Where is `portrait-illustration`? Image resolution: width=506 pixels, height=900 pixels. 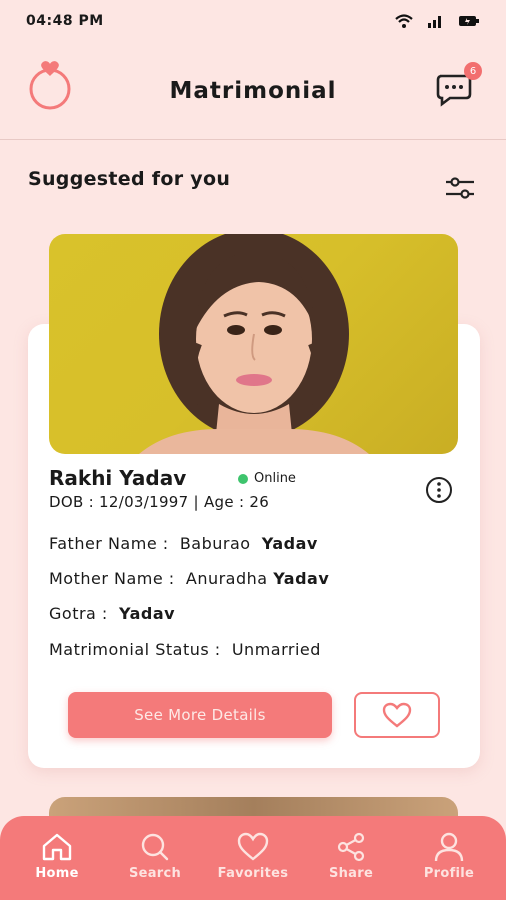
portrait-illustration is located at coordinates (254, 344).